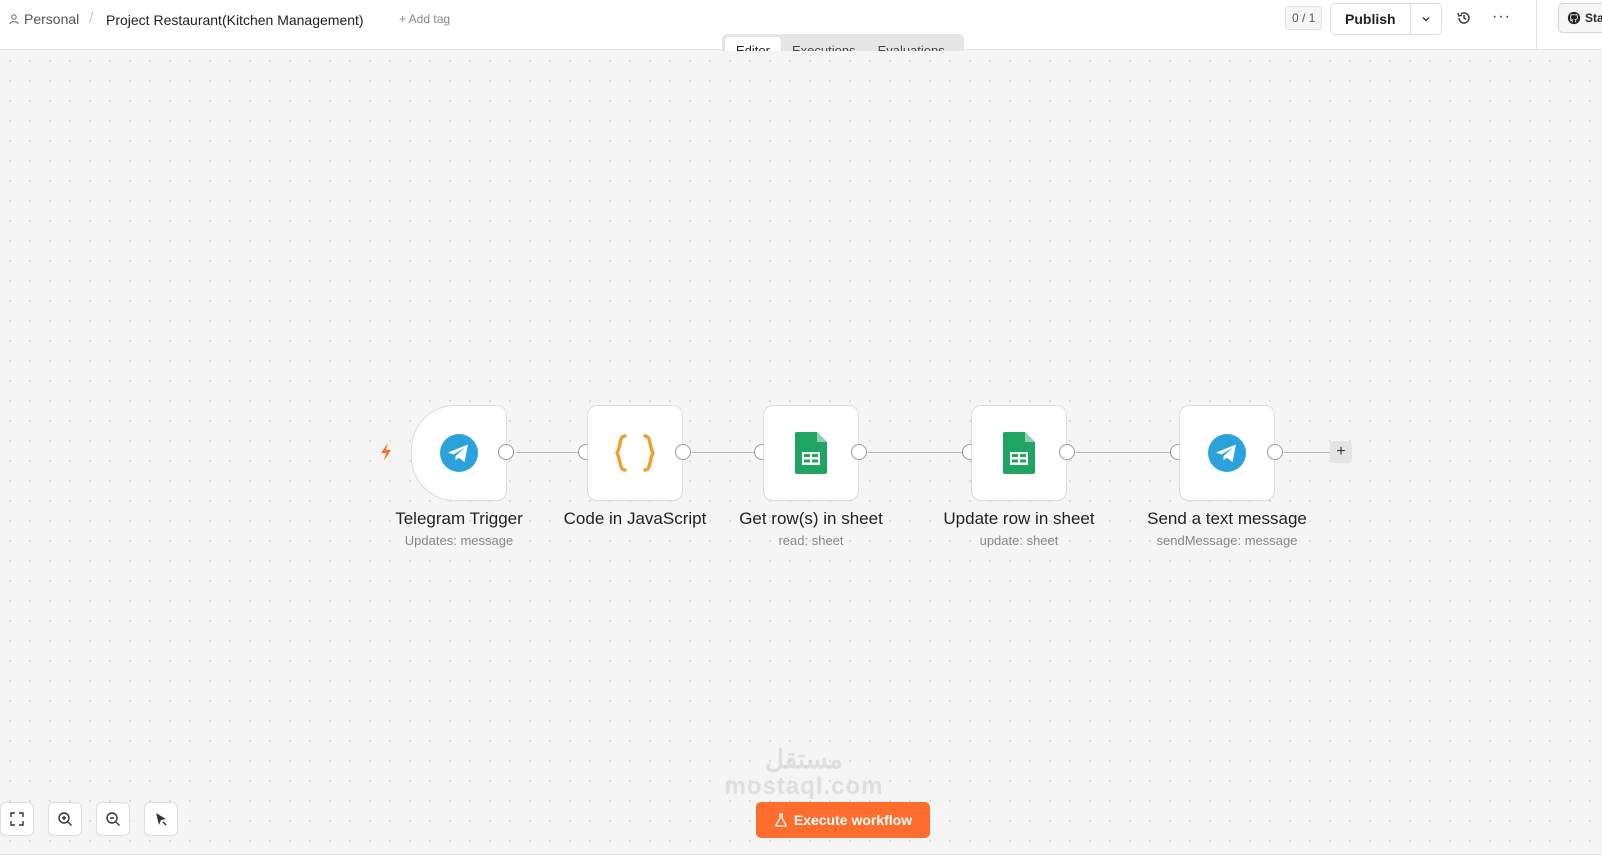  I want to click on node-send-text-message, so click(1227, 453).